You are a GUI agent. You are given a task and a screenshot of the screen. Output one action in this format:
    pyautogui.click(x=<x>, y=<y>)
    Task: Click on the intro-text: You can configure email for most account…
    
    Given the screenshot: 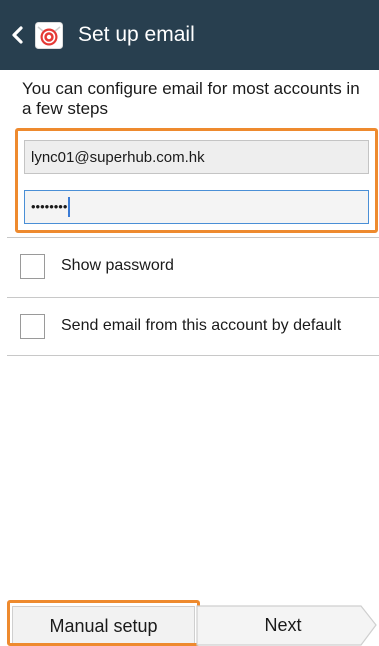 What is the action you would take?
    pyautogui.click(x=191, y=98)
    